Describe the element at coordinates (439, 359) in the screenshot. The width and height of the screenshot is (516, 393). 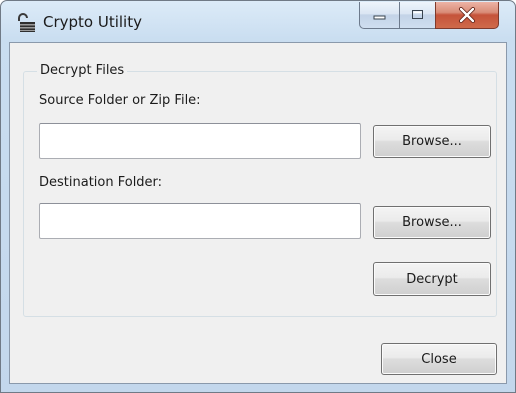
I see `close-button: Close` at that location.